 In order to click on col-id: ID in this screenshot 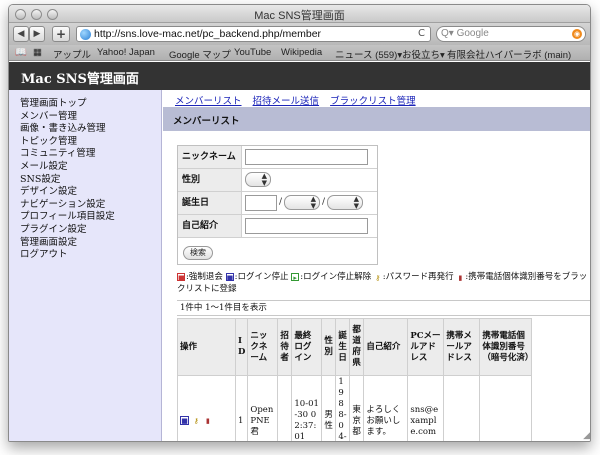, I will do `click(241, 347)`.